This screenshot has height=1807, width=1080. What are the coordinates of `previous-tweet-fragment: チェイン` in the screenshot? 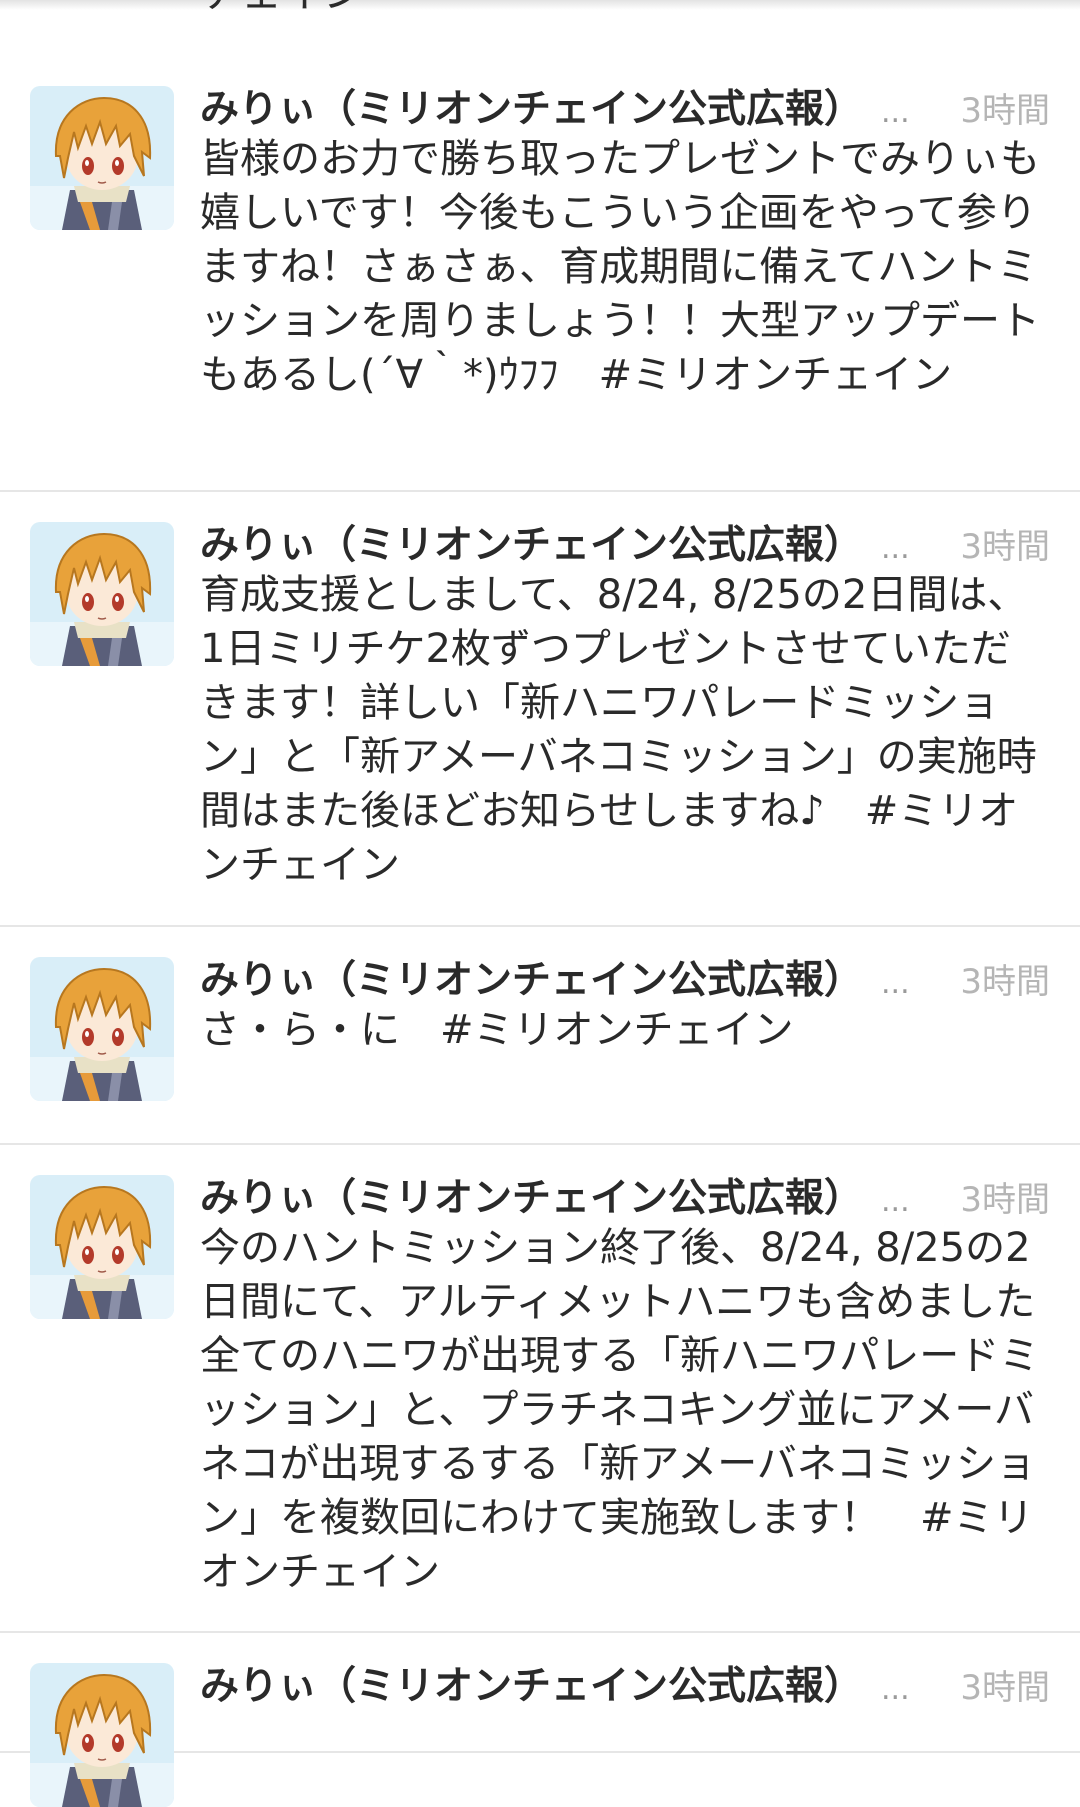 It's located at (540, 29).